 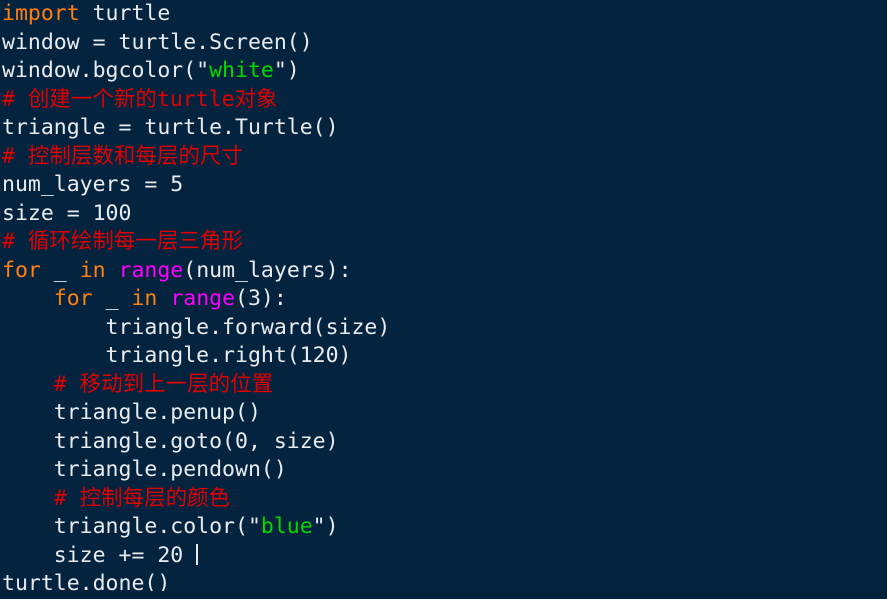 What do you see at coordinates (125, 13) in the screenshot?
I see `code-token: turtle` at bounding box center [125, 13].